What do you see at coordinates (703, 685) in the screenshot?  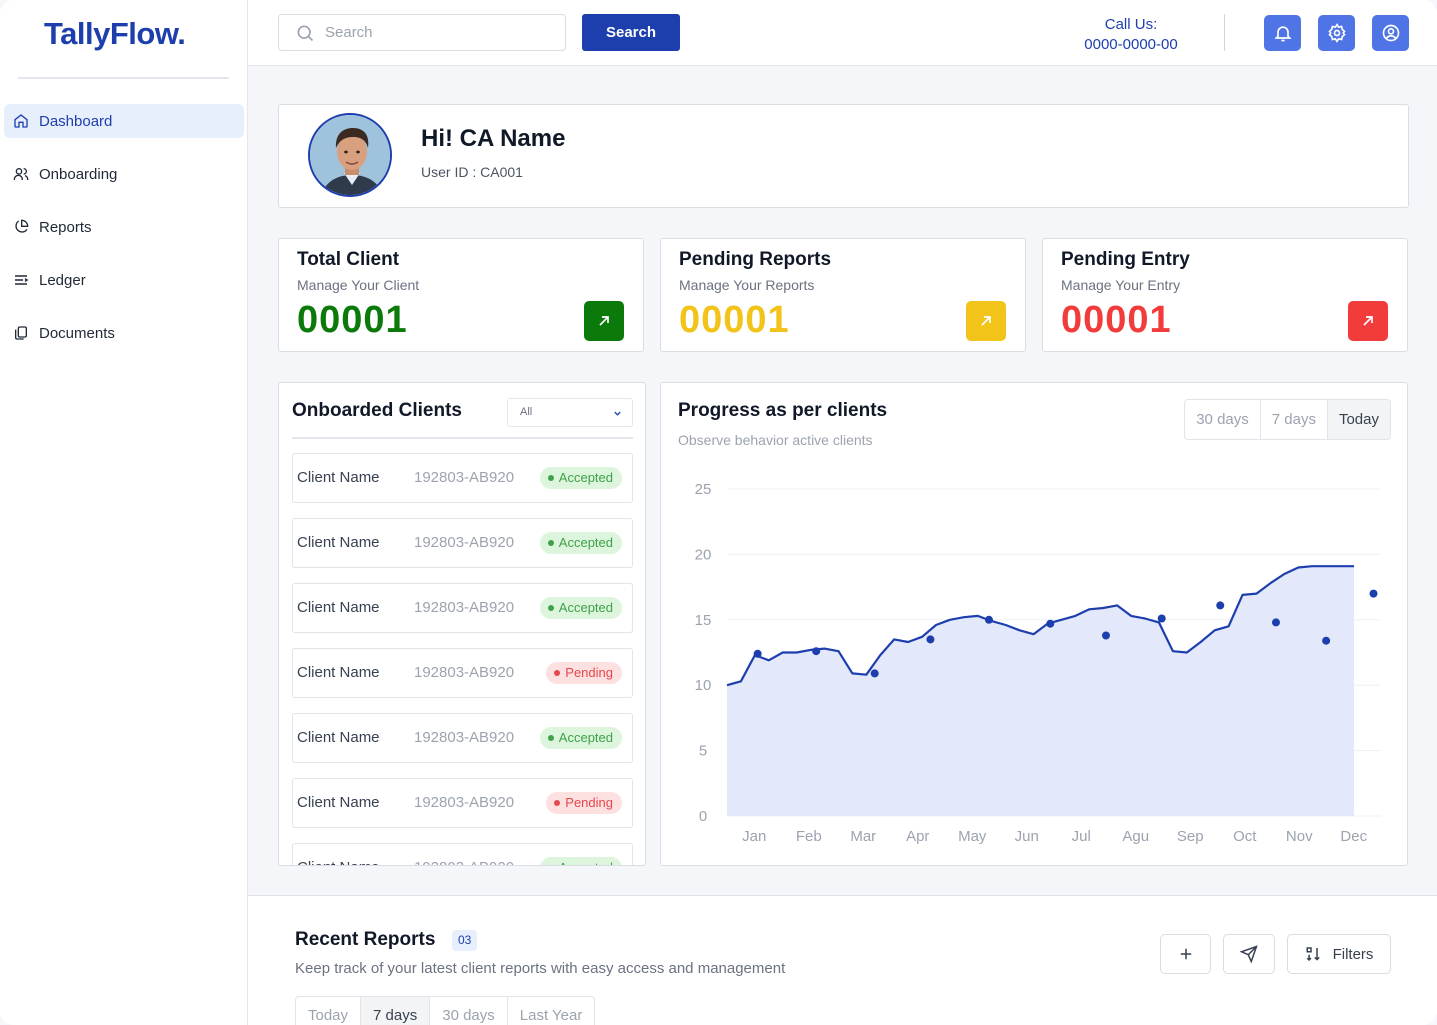 I see `y-tick-label: 10` at bounding box center [703, 685].